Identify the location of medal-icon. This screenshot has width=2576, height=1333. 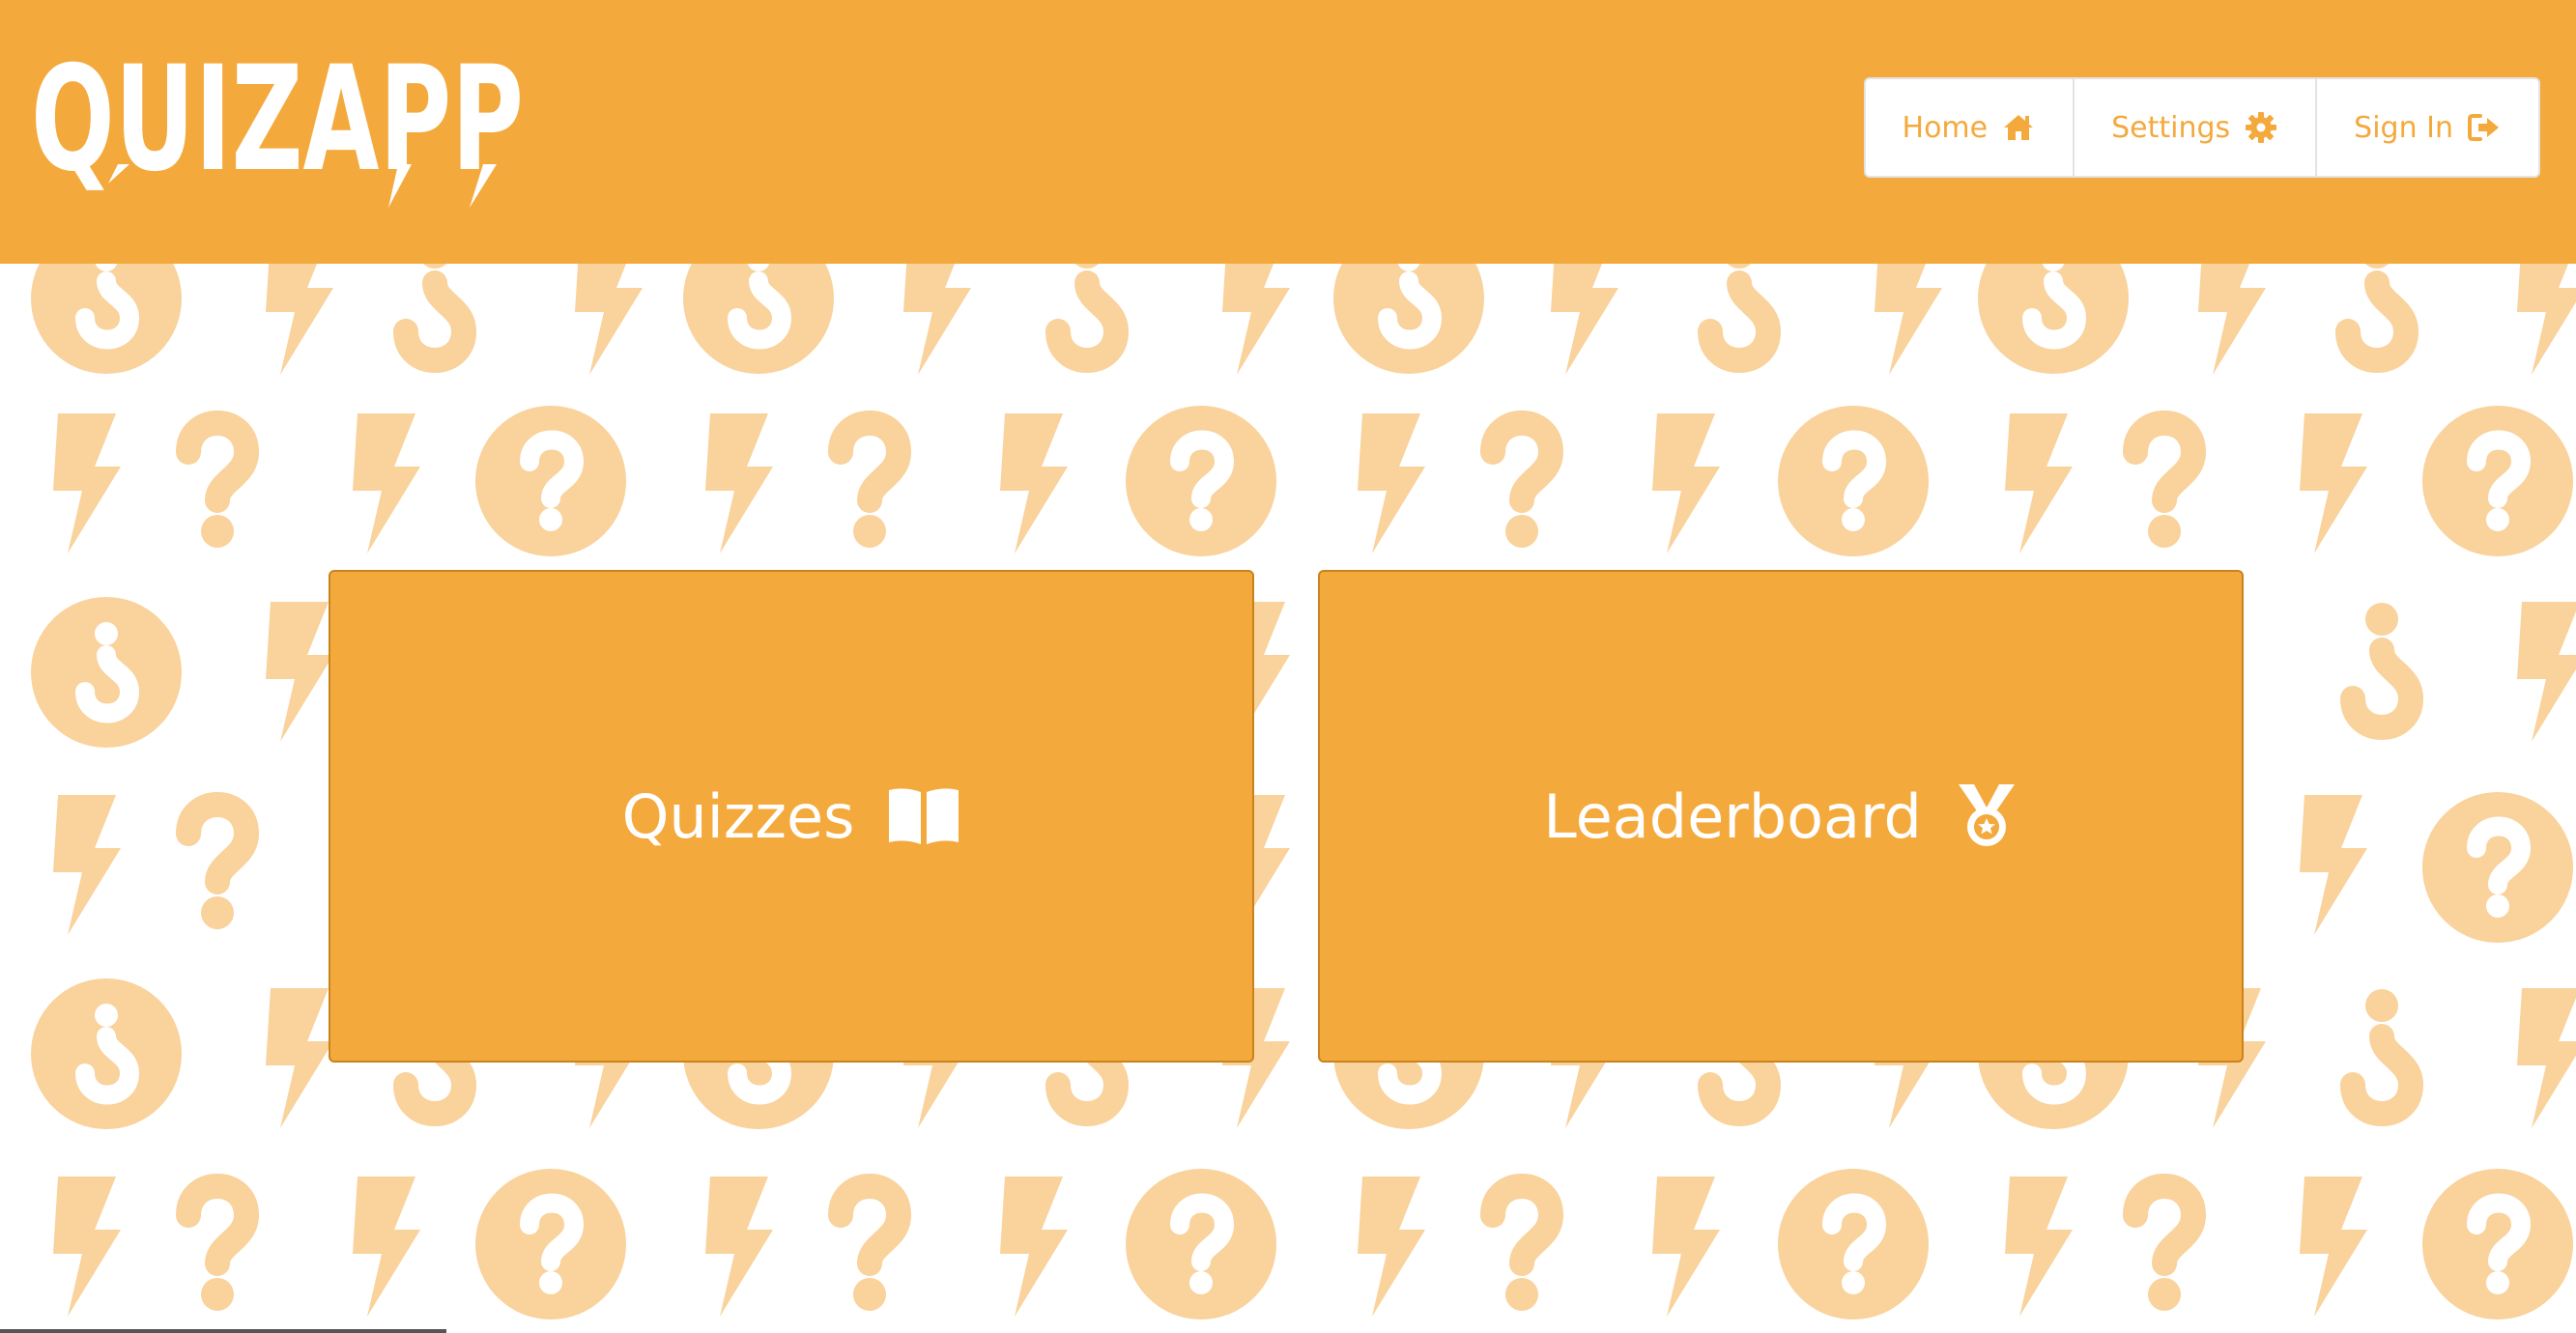
(1987, 815).